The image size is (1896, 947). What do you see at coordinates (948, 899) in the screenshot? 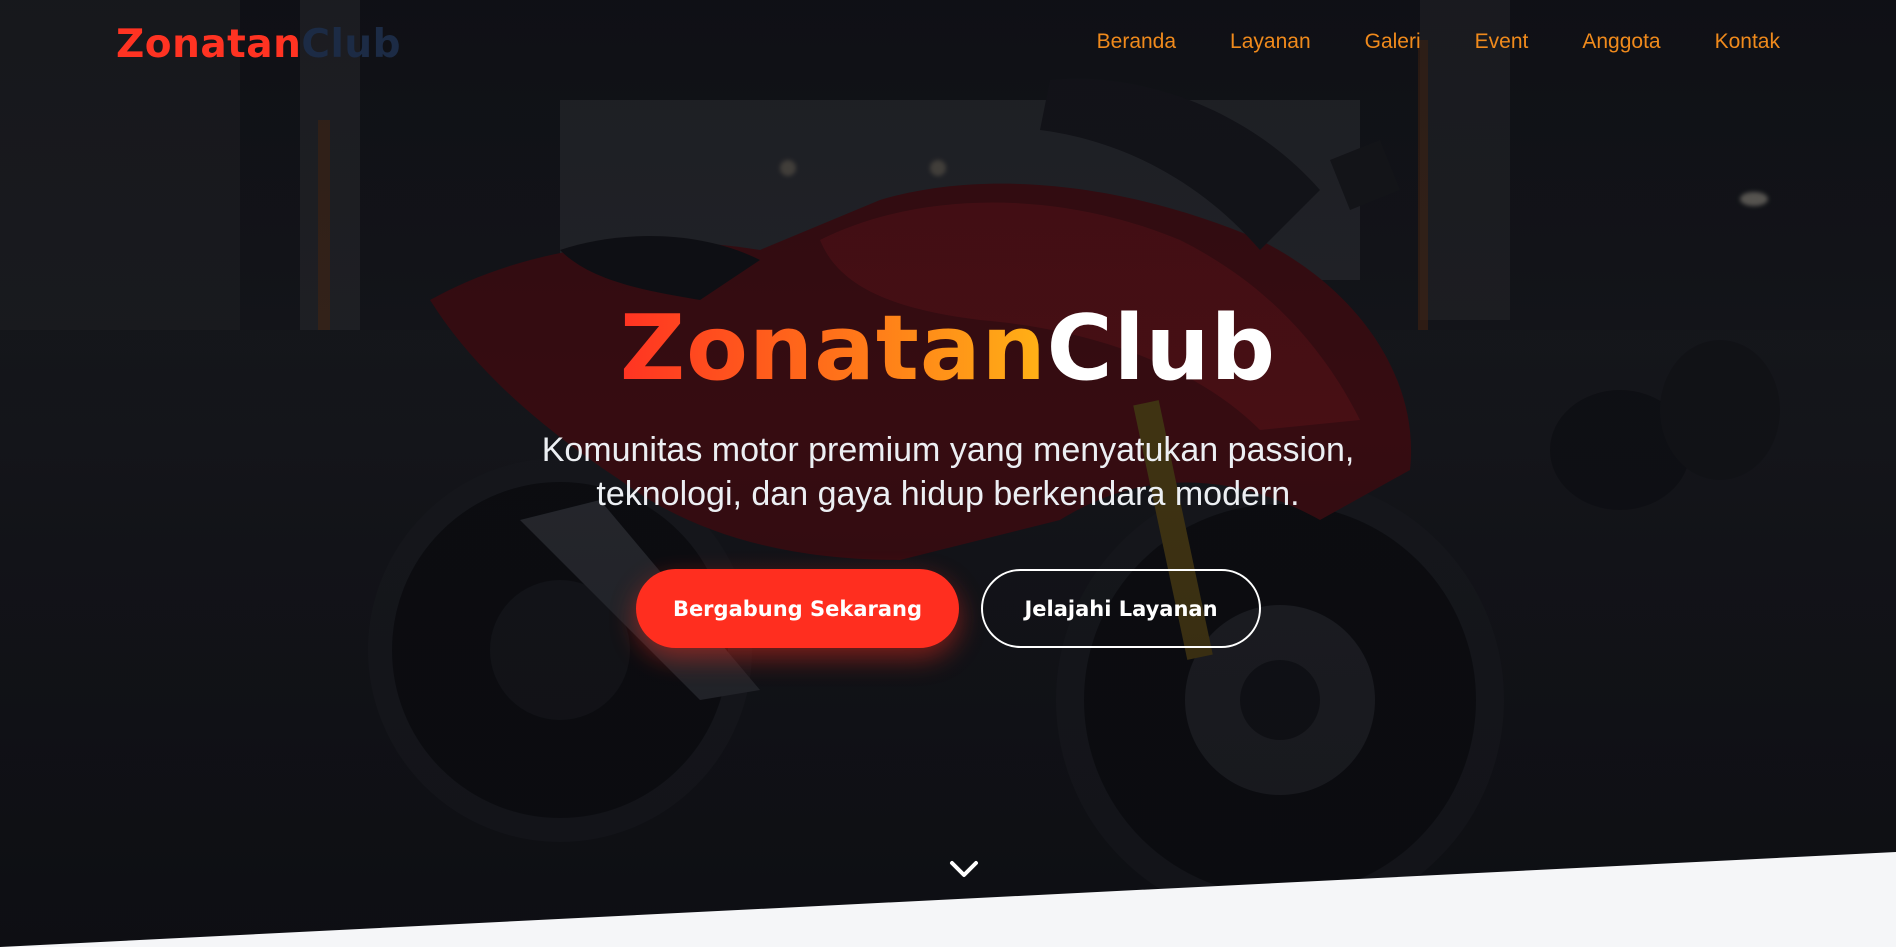
I see `section-divider` at bounding box center [948, 899].